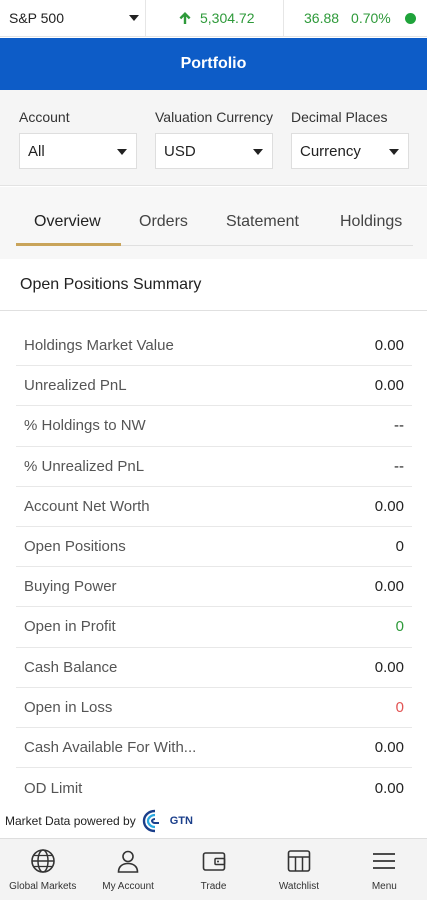 This screenshot has width=427, height=900. I want to click on row-label: Open in Profit, so click(70, 627).